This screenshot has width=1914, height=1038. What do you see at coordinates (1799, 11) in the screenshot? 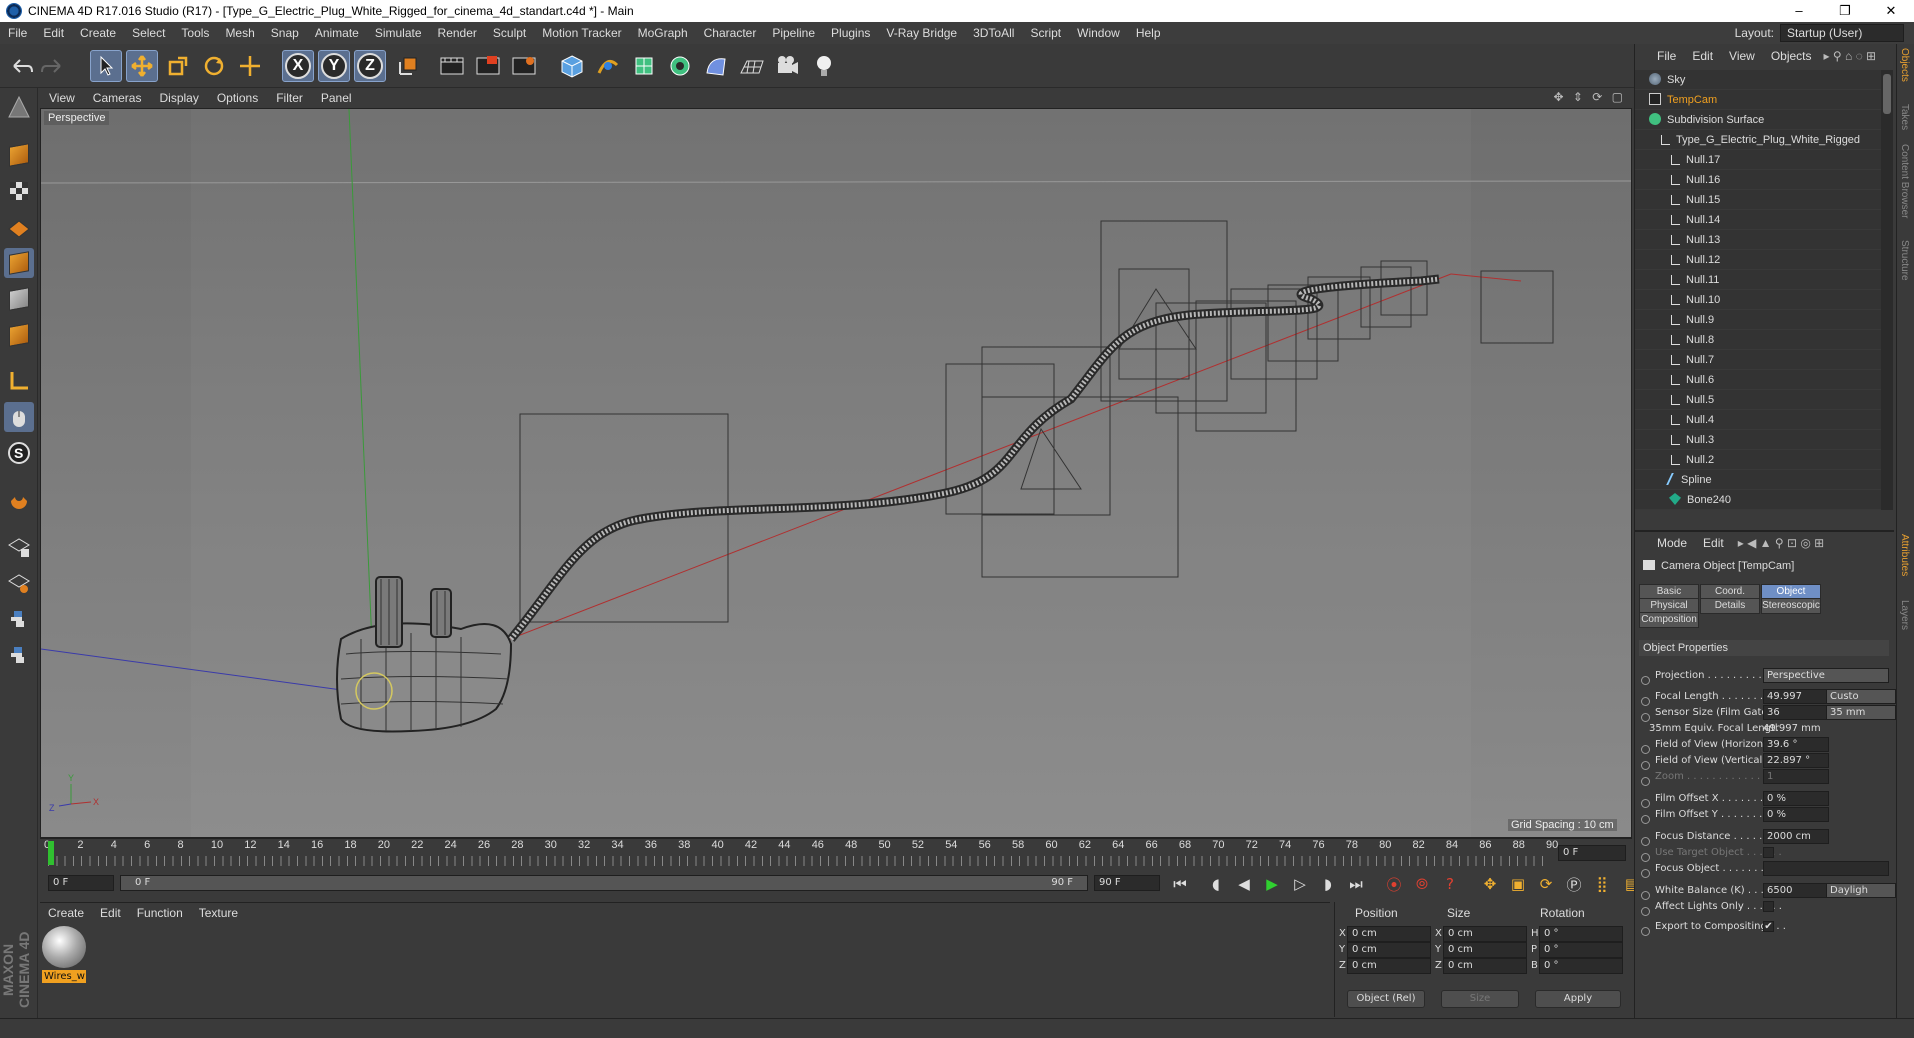
I see `minimize-button: –` at bounding box center [1799, 11].